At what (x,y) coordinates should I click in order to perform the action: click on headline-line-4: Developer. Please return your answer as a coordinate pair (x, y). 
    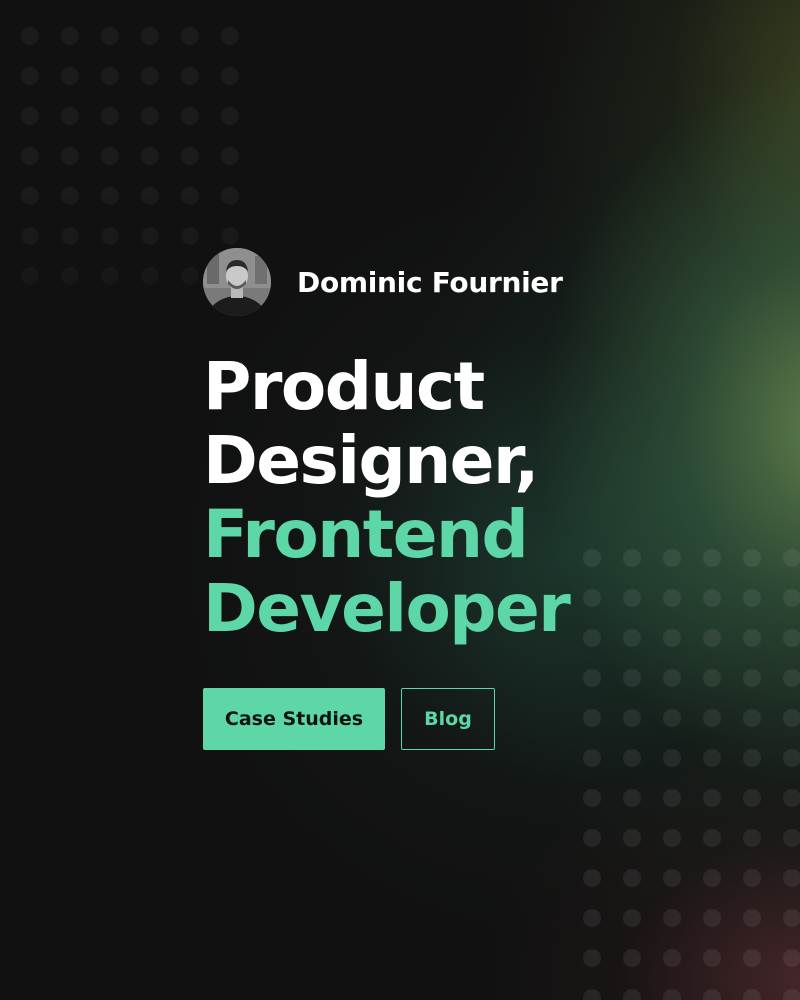
    Looking at the image, I should click on (387, 608).